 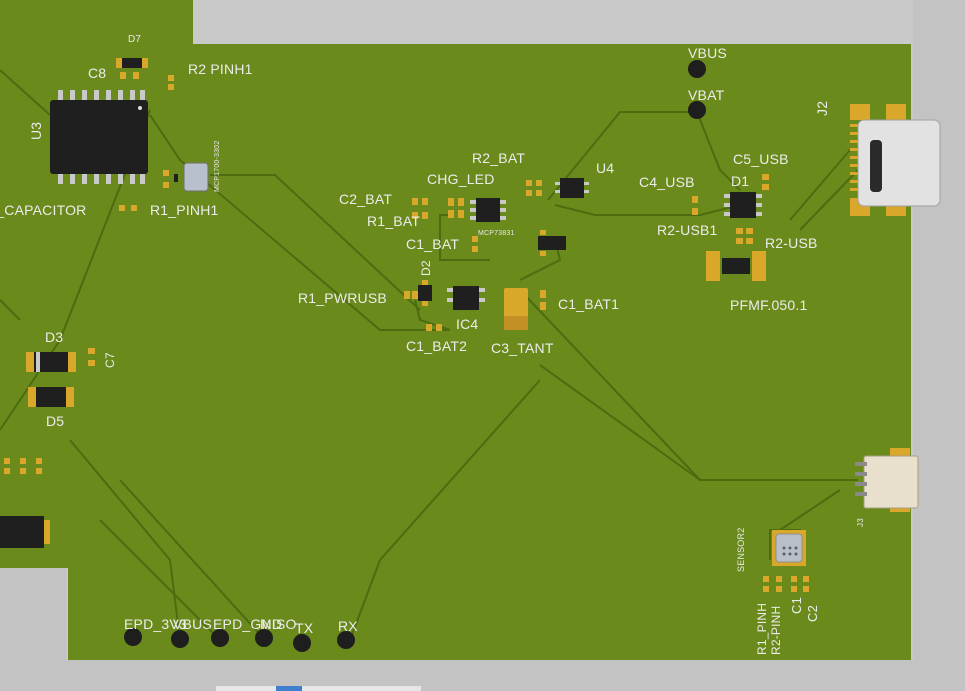 What do you see at coordinates (97, 73) in the screenshot?
I see `label-c8: C8` at bounding box center [97, 73].